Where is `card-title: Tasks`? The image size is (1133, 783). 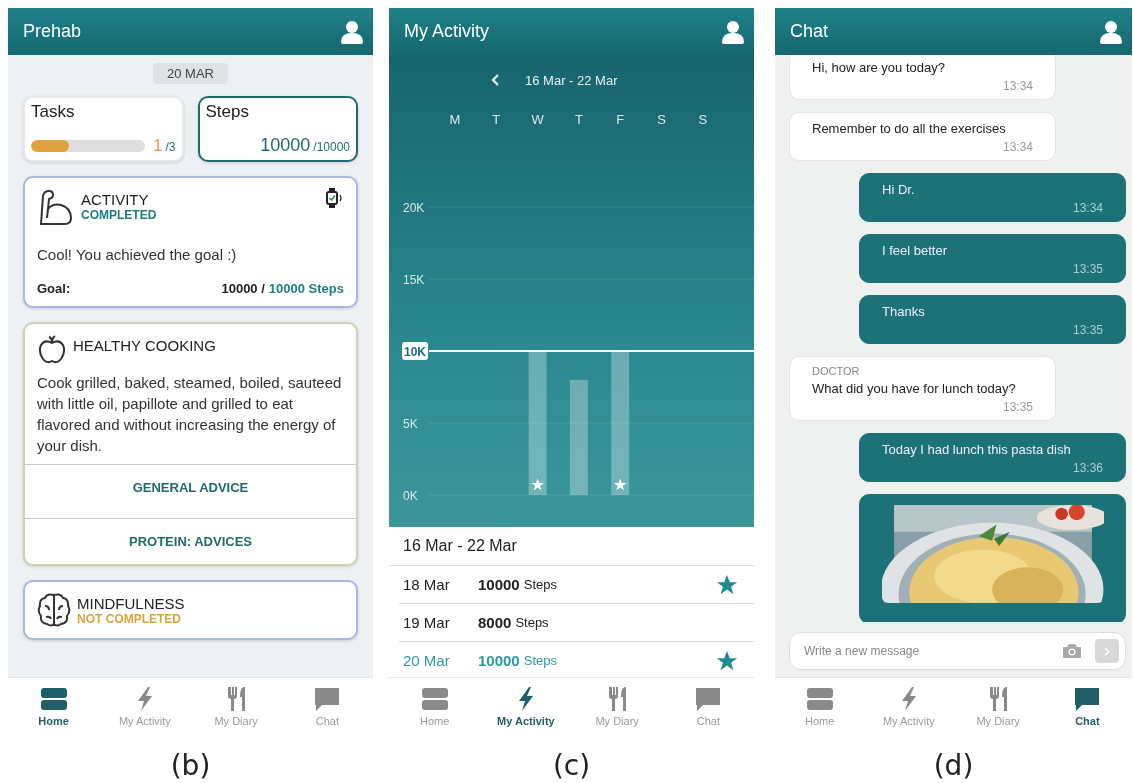 card-title: Tasks is located at coordinates (53, 112).